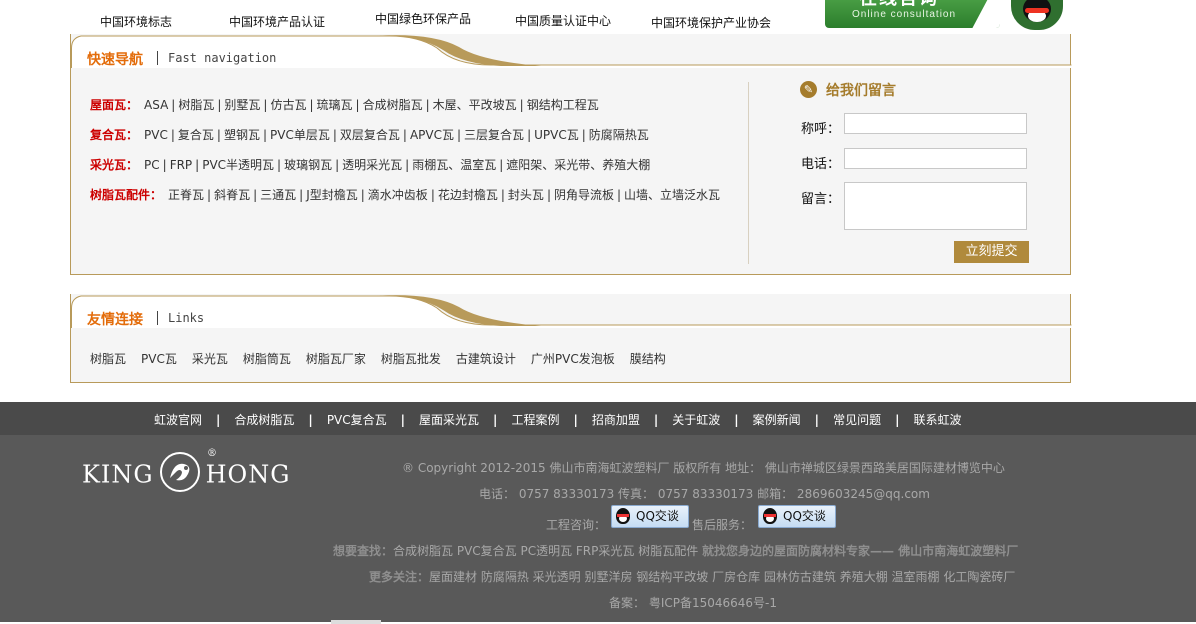 The height and width of the screenshot is (624, 1196). Describe the element at coordinates (238, 165) in the screenshot. I see `quick-nav-link: PVC半透明瓦` at that location.